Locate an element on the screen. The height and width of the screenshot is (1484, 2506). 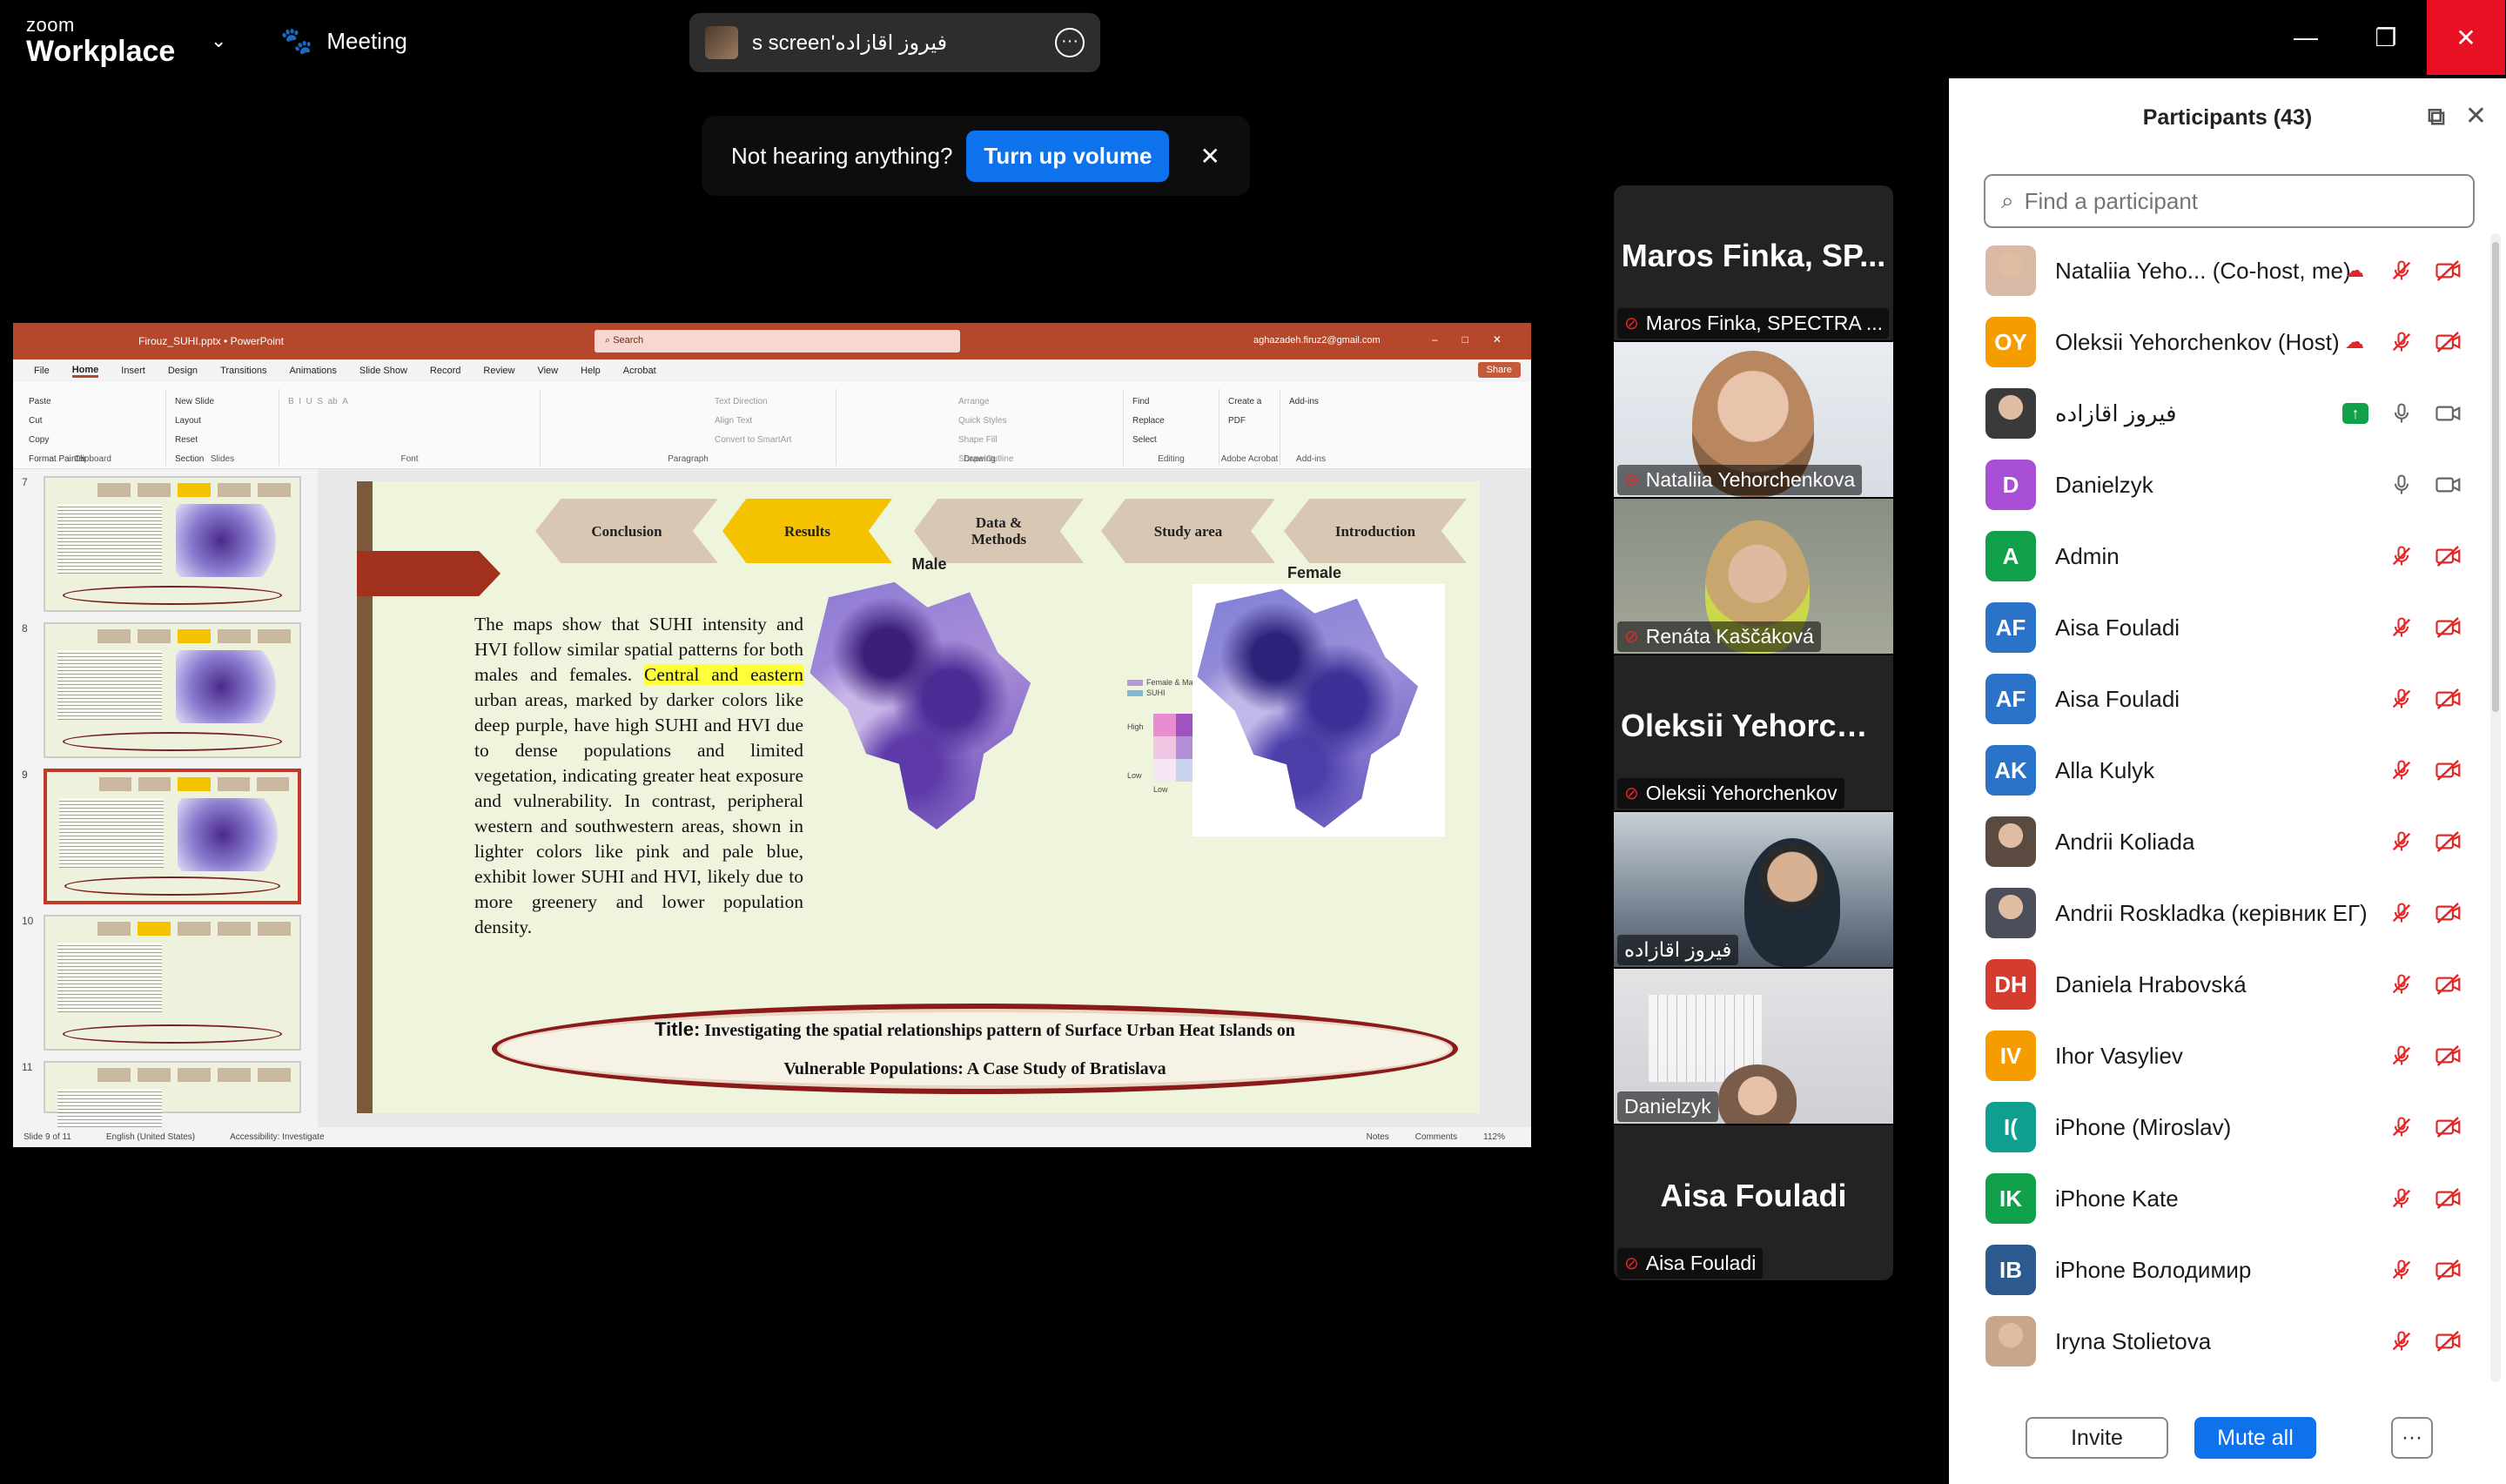
status-comments-button: Comments is located at coordinates (1436, 1137).